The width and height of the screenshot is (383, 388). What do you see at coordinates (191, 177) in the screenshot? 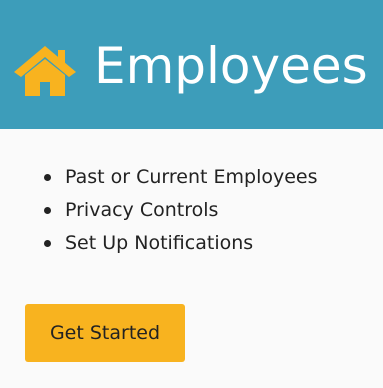
I see `list-item-label: Past or Current Employees` at bounding box center [191, 177].